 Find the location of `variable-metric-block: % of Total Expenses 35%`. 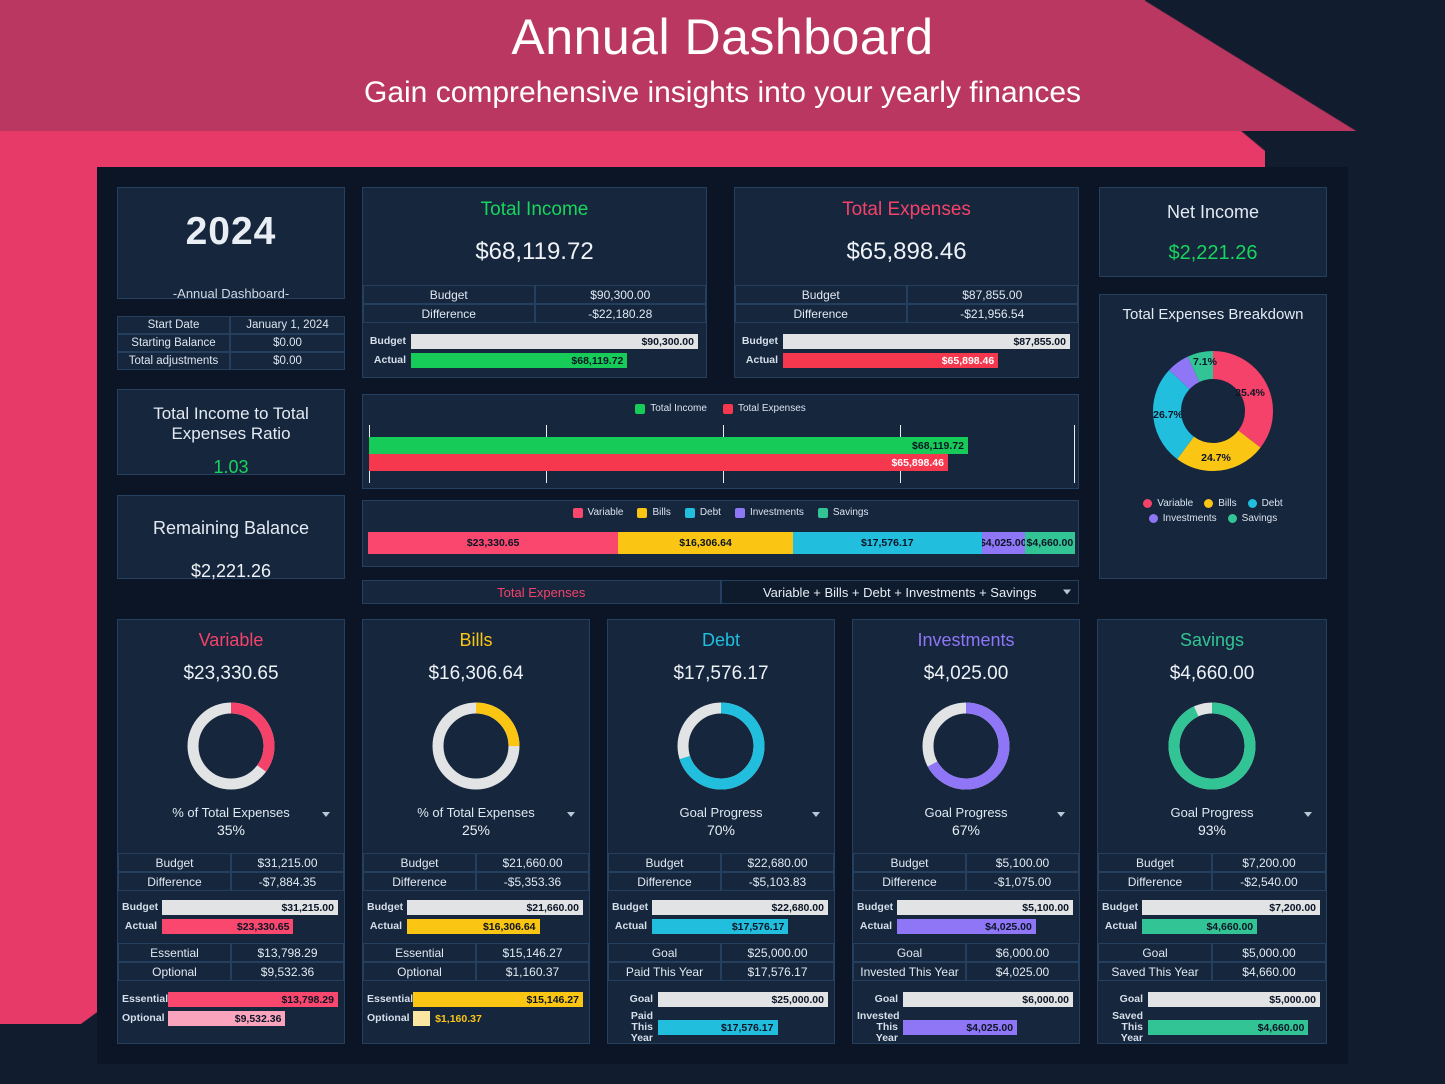

variable-metric-block: % of Total Expenses 35% is located at coordinates (231, 821).